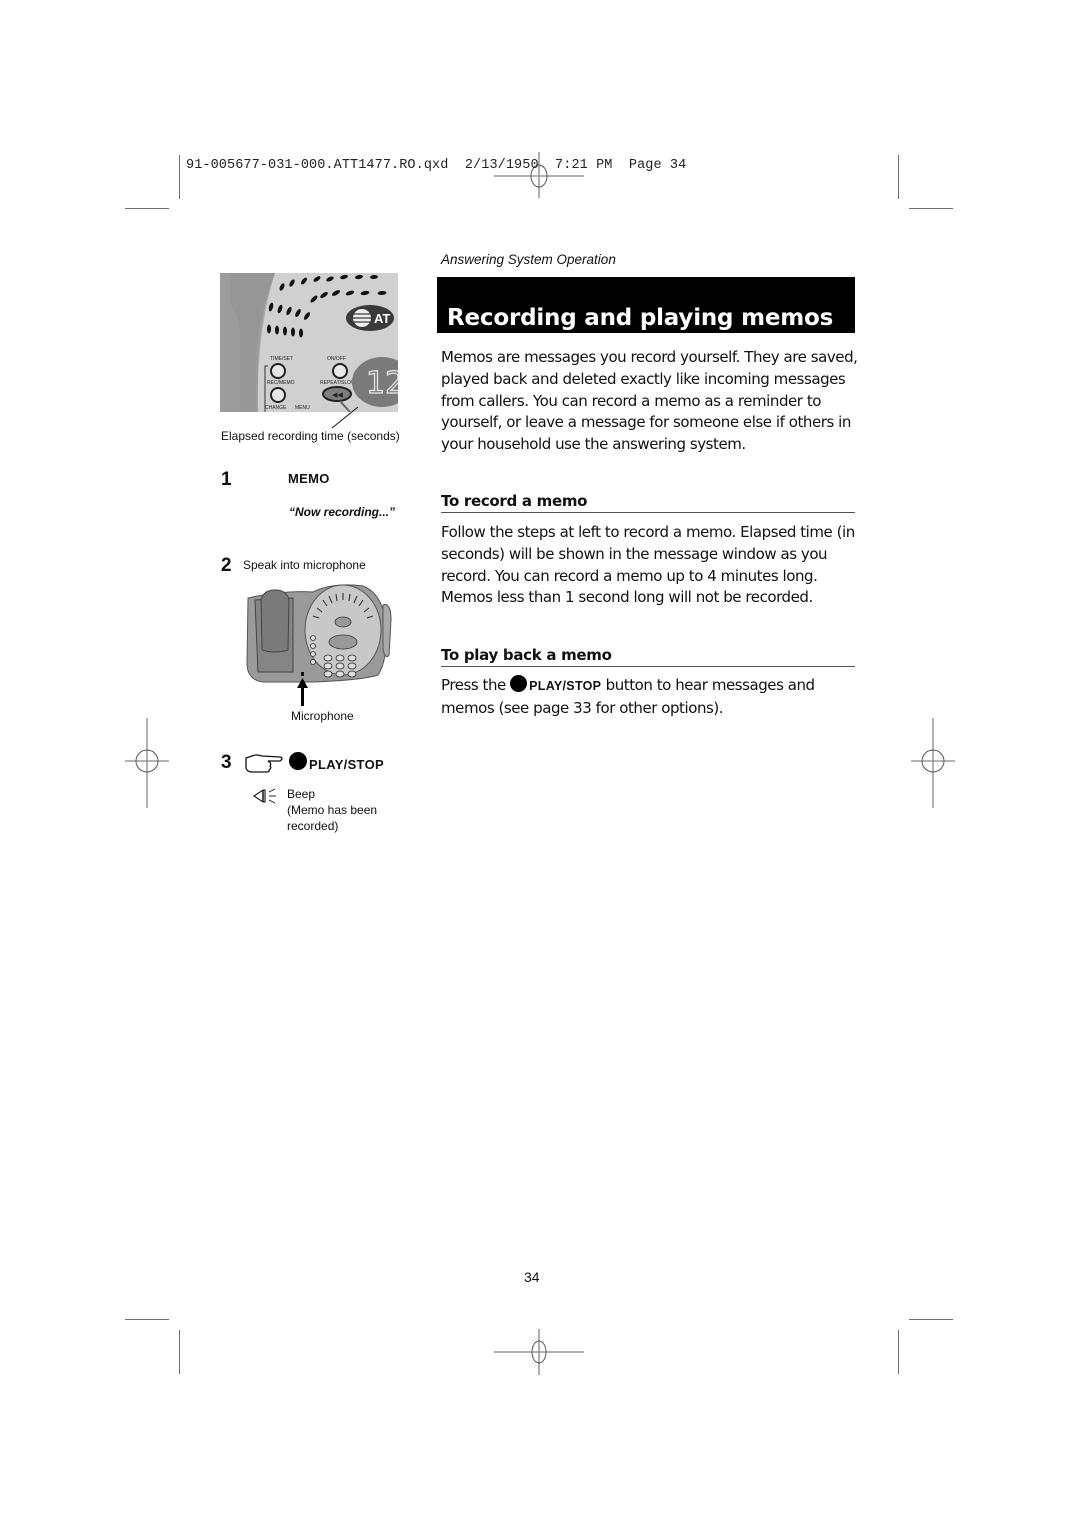 Image resolution: width=1080 pixels, height=1528 pixels. Describe the element at coordinates (313, 826) in the screenshot. I see `memo-recorded-text-2: recorded)` at that location.